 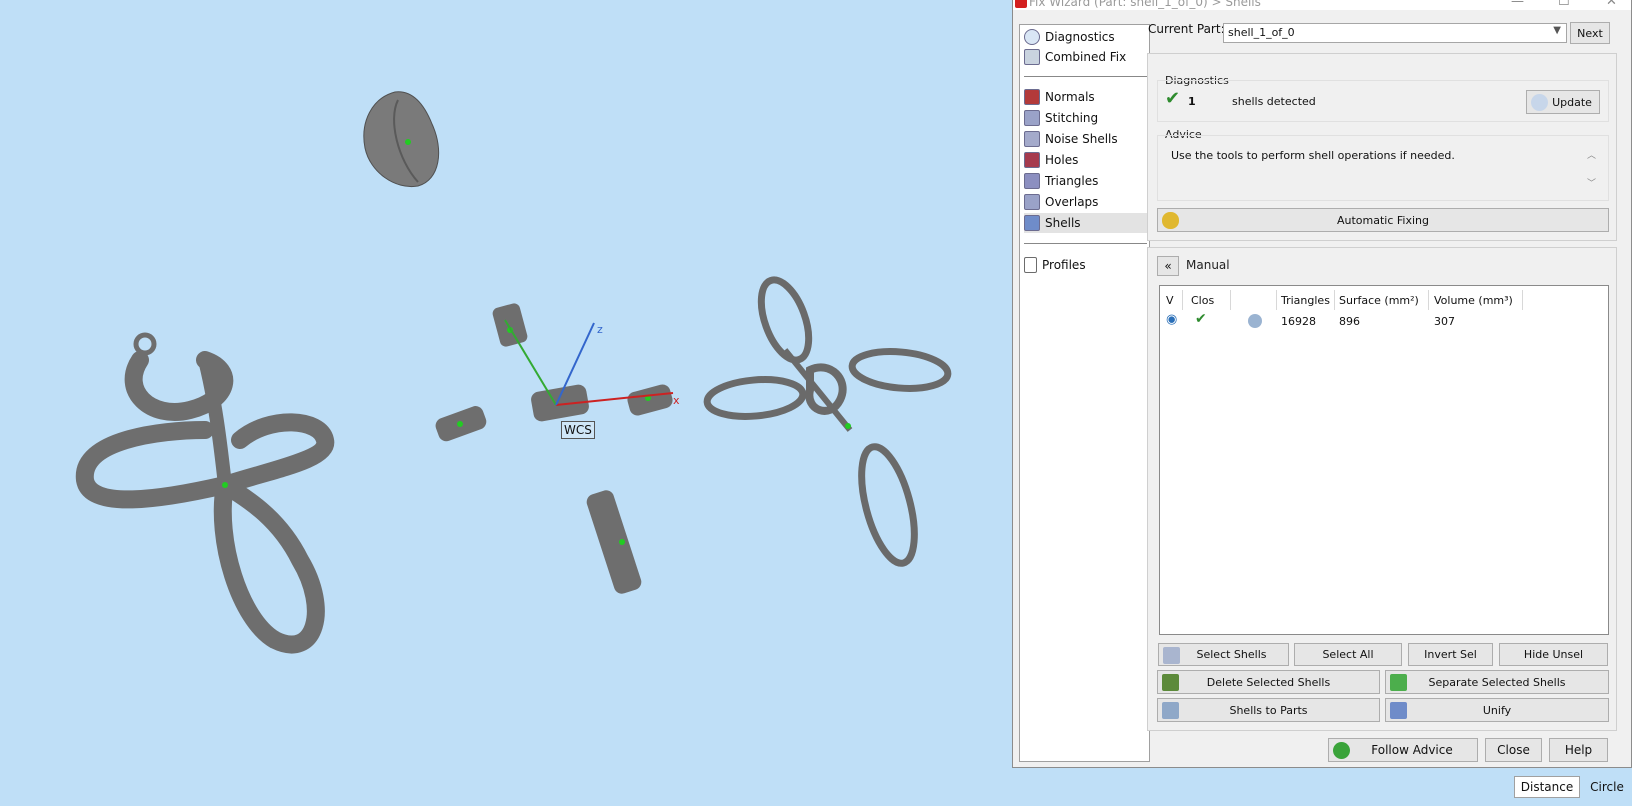 I want to click on app-icon, so click(x=1021, y=4).